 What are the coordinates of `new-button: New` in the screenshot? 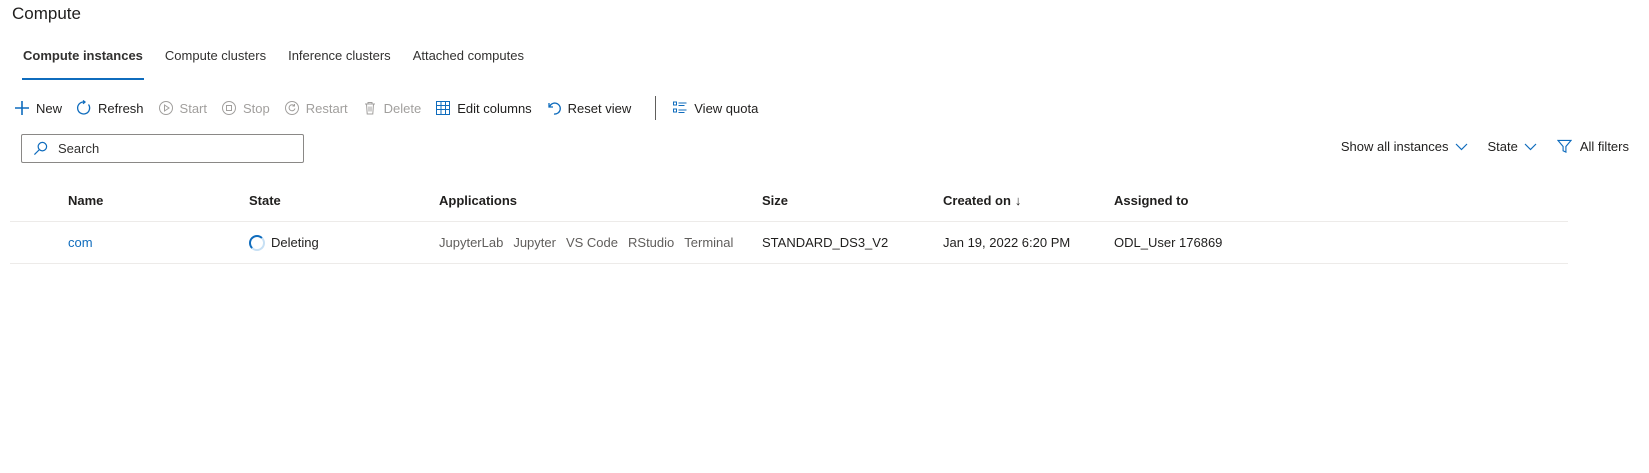 It's located at (38, 108).